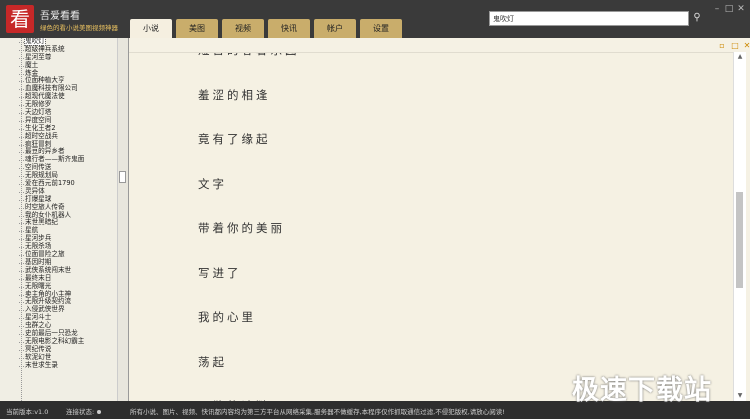 The width and height of the screenshot is (750, 419). Describe the element at coordinates (431, 63) in the screenshot. I see `text-line: 短暂的春暮乐园` at that location.